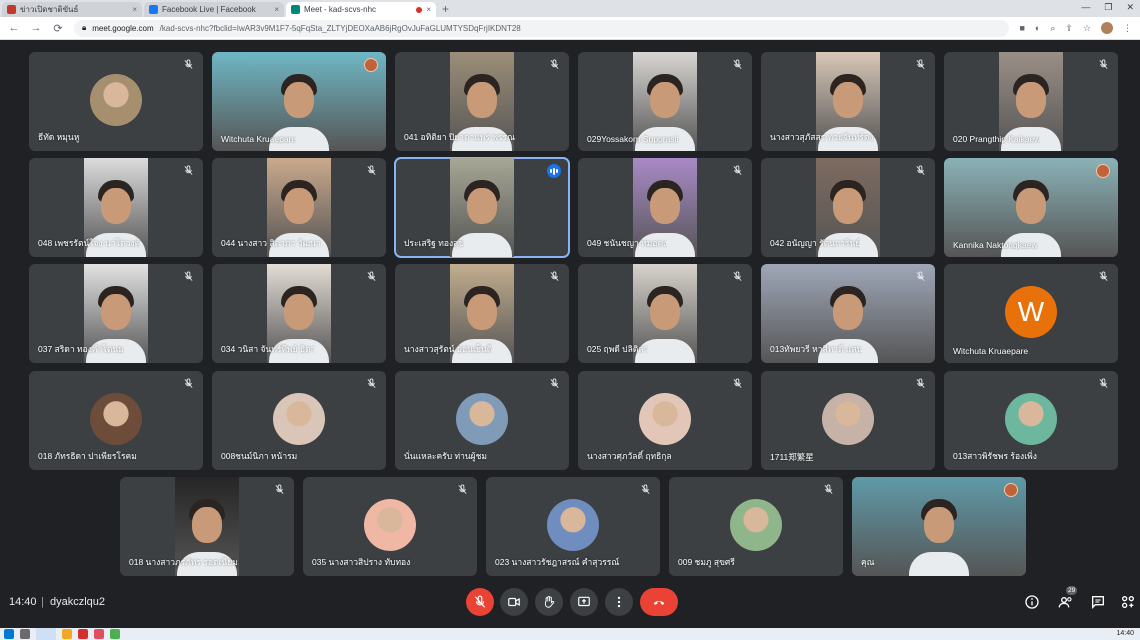 This screenshot has height=640, width=1140. What do you see at coordinates (46, 634) in the screenshot?
I see `taskbar-app-active` at bounding box center [46, 634].